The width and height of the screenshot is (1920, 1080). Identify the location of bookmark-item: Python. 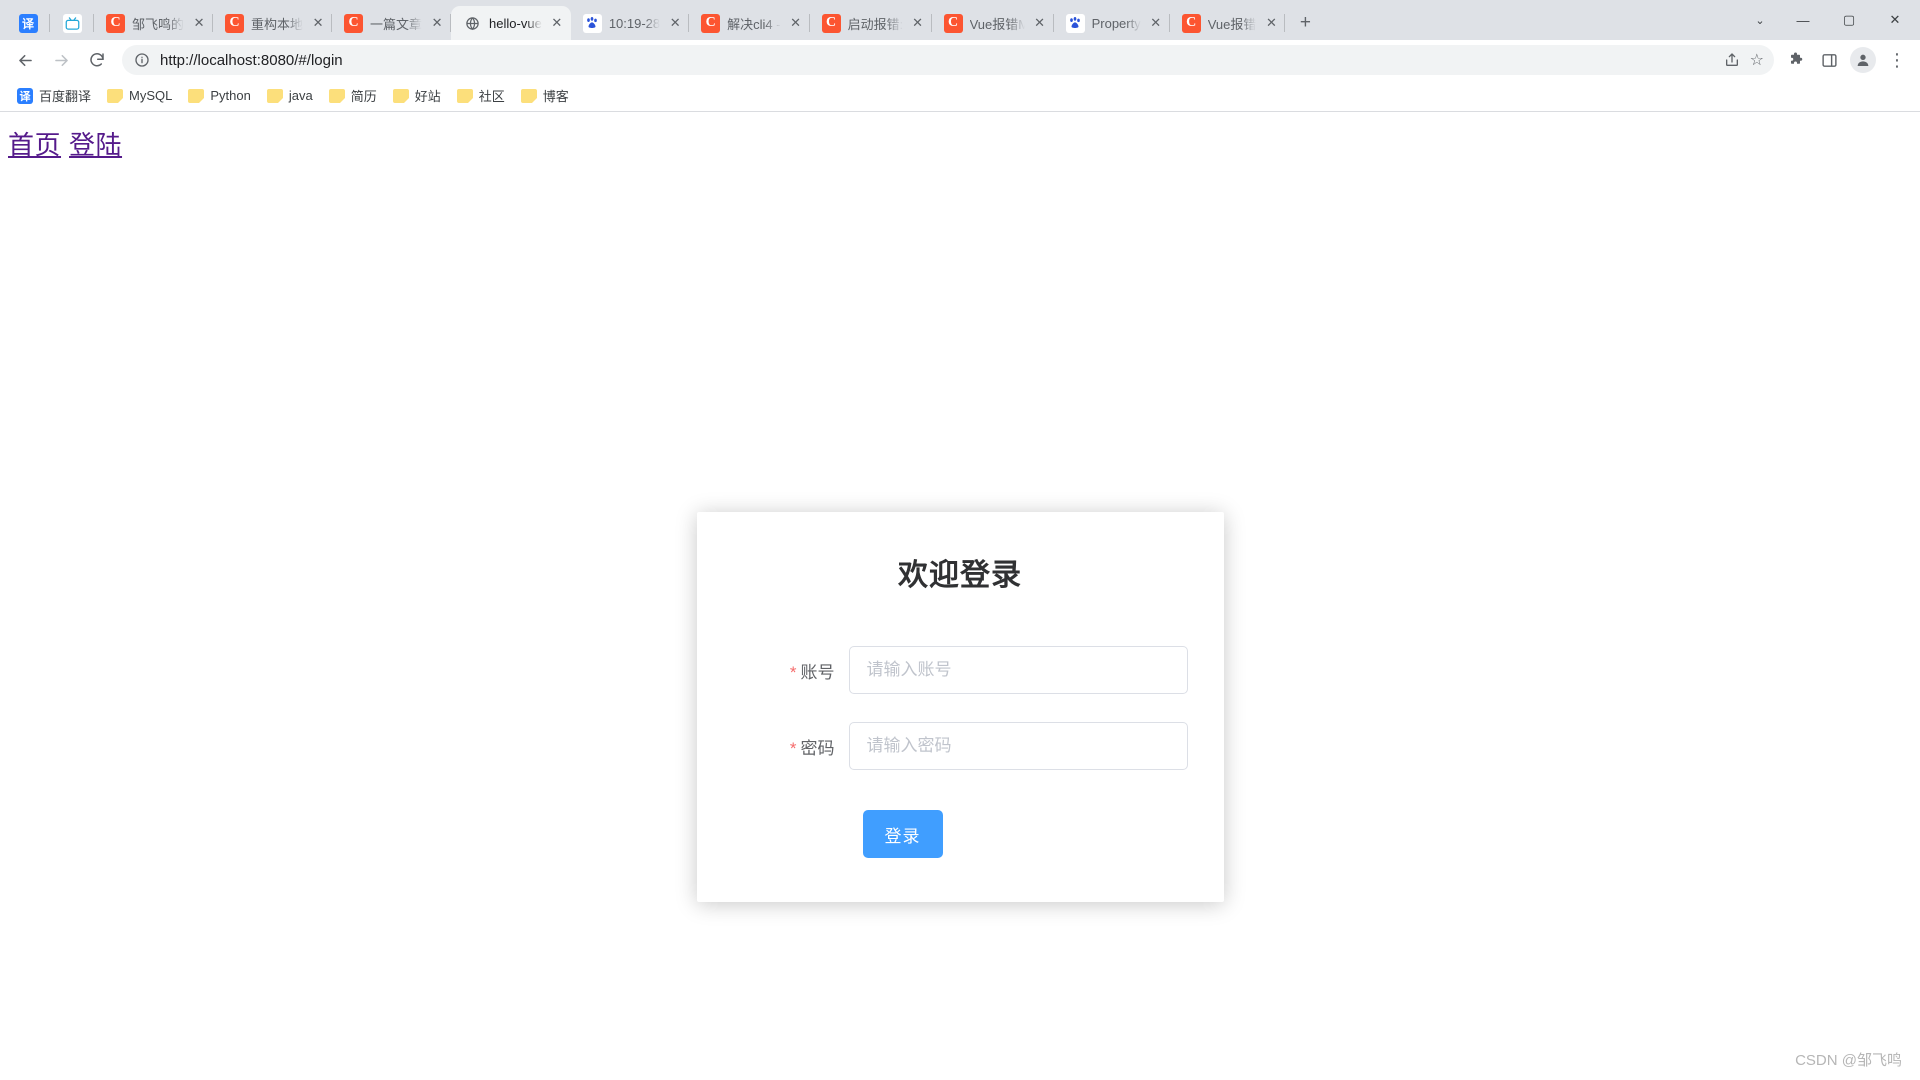
(219, 95).